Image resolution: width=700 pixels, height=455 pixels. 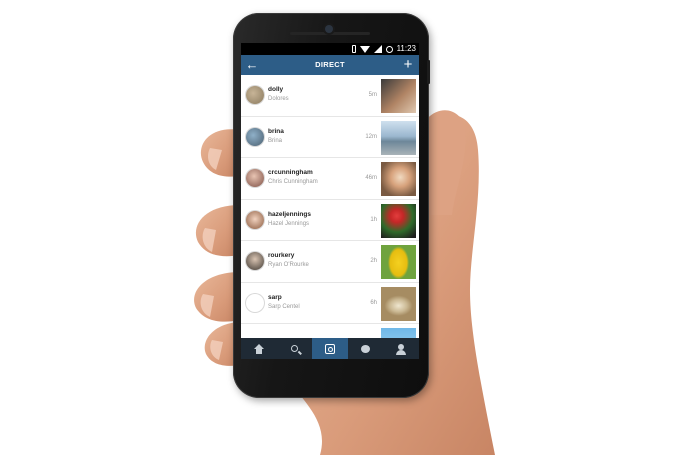 What do you see at coordinates (276, 89) in the screenshot?
I see `username: dolly` at bounding box center [276, 89].